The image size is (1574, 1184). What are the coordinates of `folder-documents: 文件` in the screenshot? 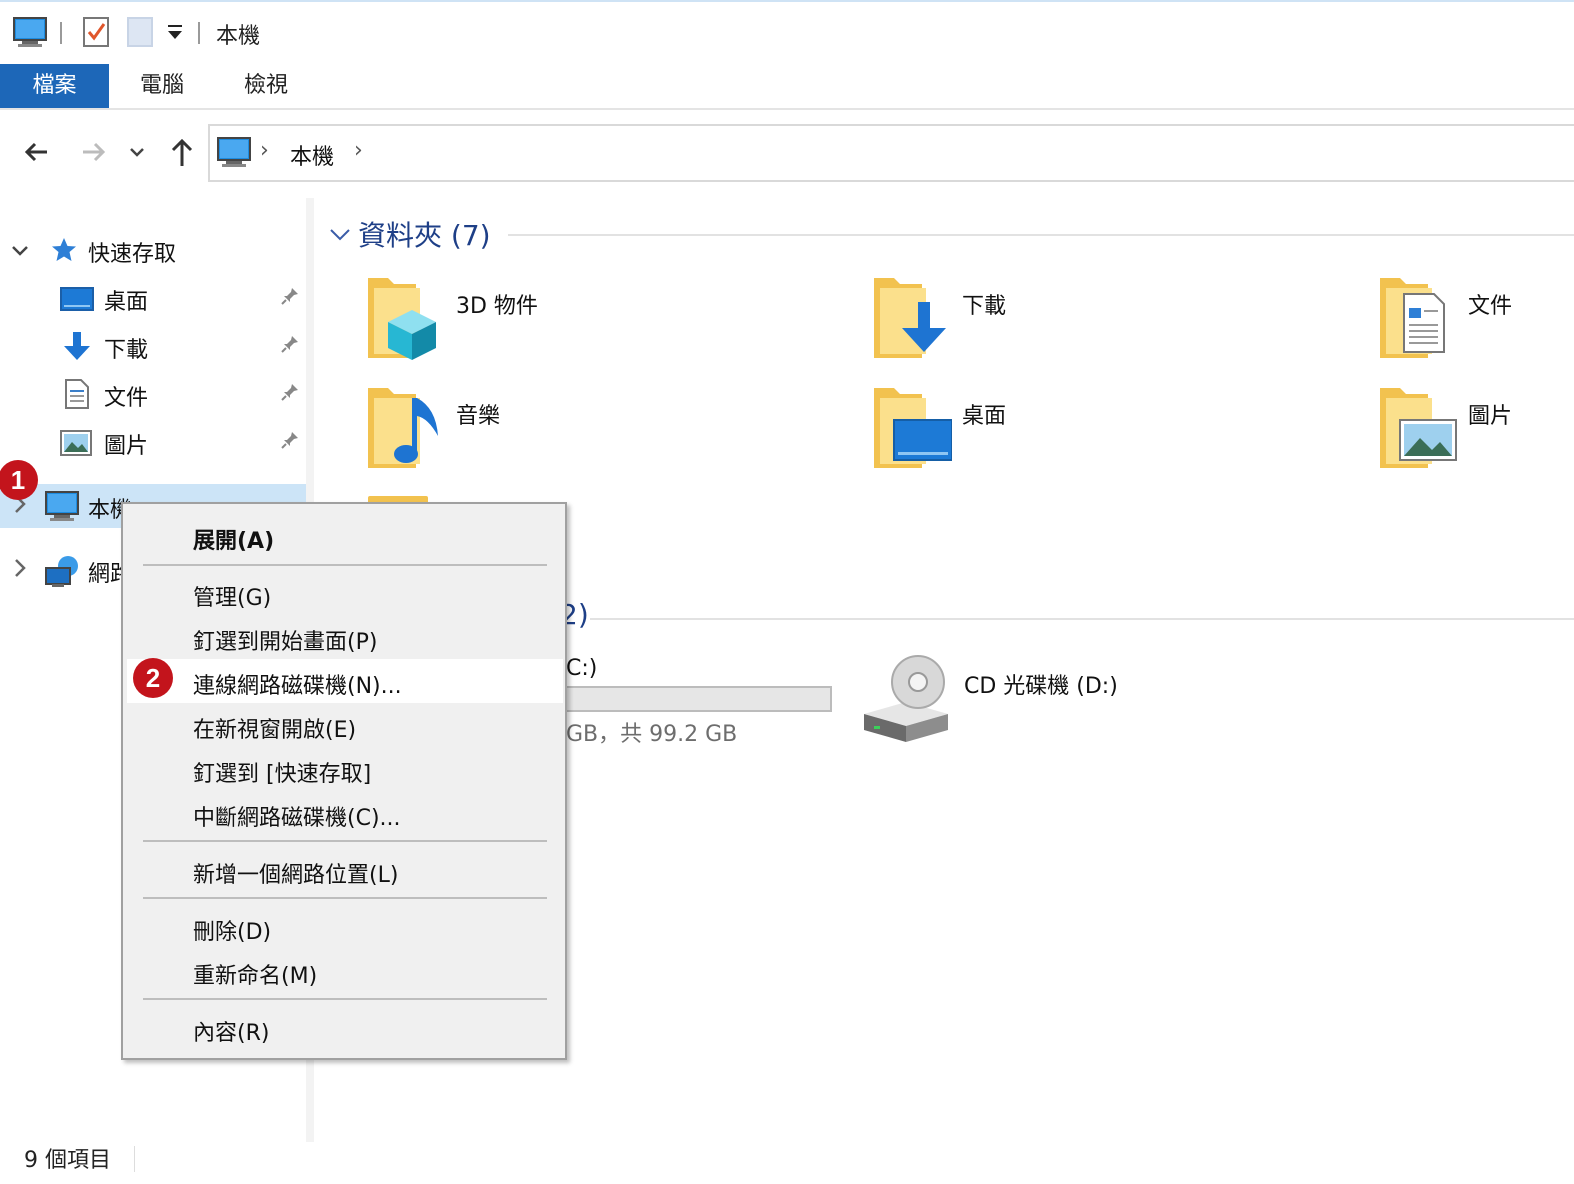 It's located at (1476, 322).